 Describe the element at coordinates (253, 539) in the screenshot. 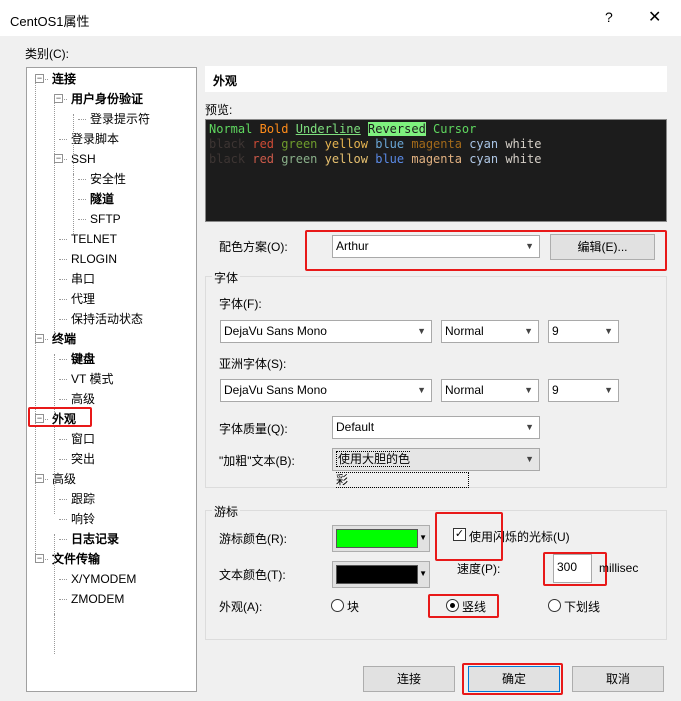

I see `cursor-color-label: 游标颜色(R):` at that location.